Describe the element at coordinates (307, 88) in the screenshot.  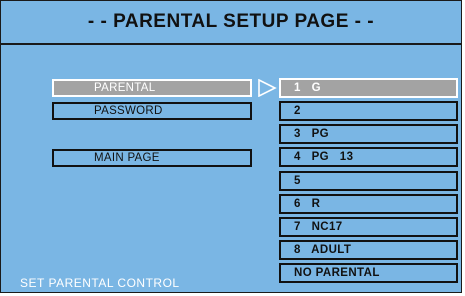
I see `rating-option-label: 1 G` at that location.